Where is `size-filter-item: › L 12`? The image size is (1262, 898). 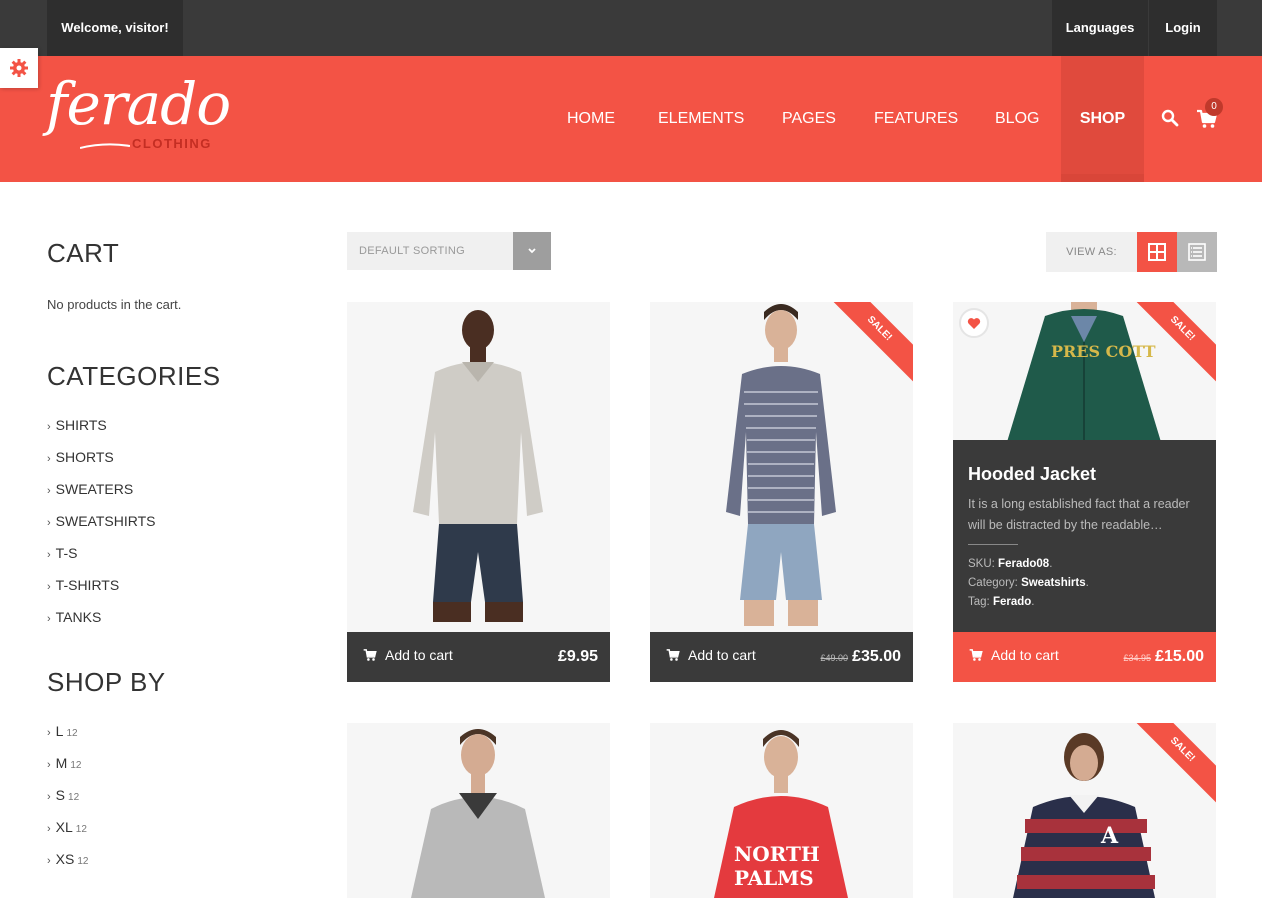 size-filter-item: › L 12 is located at coordinates (67, 737).